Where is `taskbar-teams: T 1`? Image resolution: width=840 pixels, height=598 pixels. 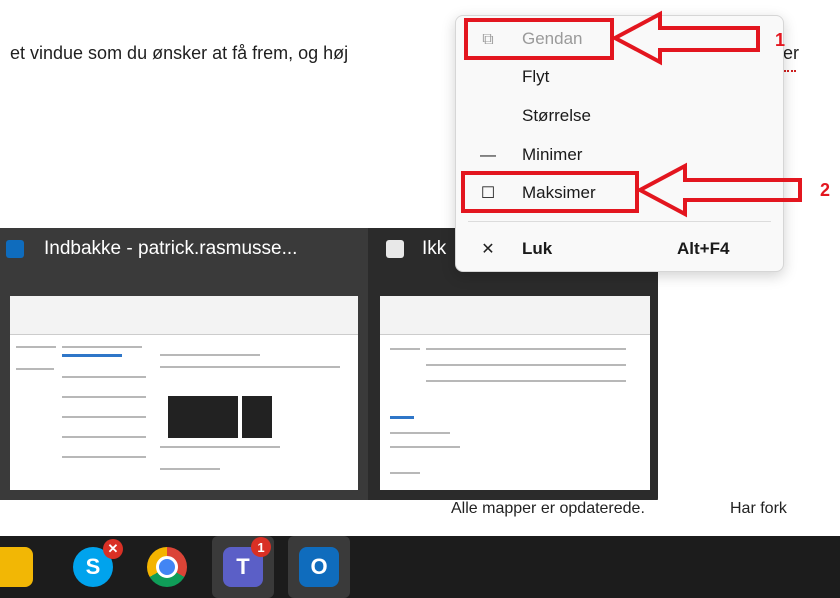
taskbar-teams: T 1 is located at coordinates (243, 567).